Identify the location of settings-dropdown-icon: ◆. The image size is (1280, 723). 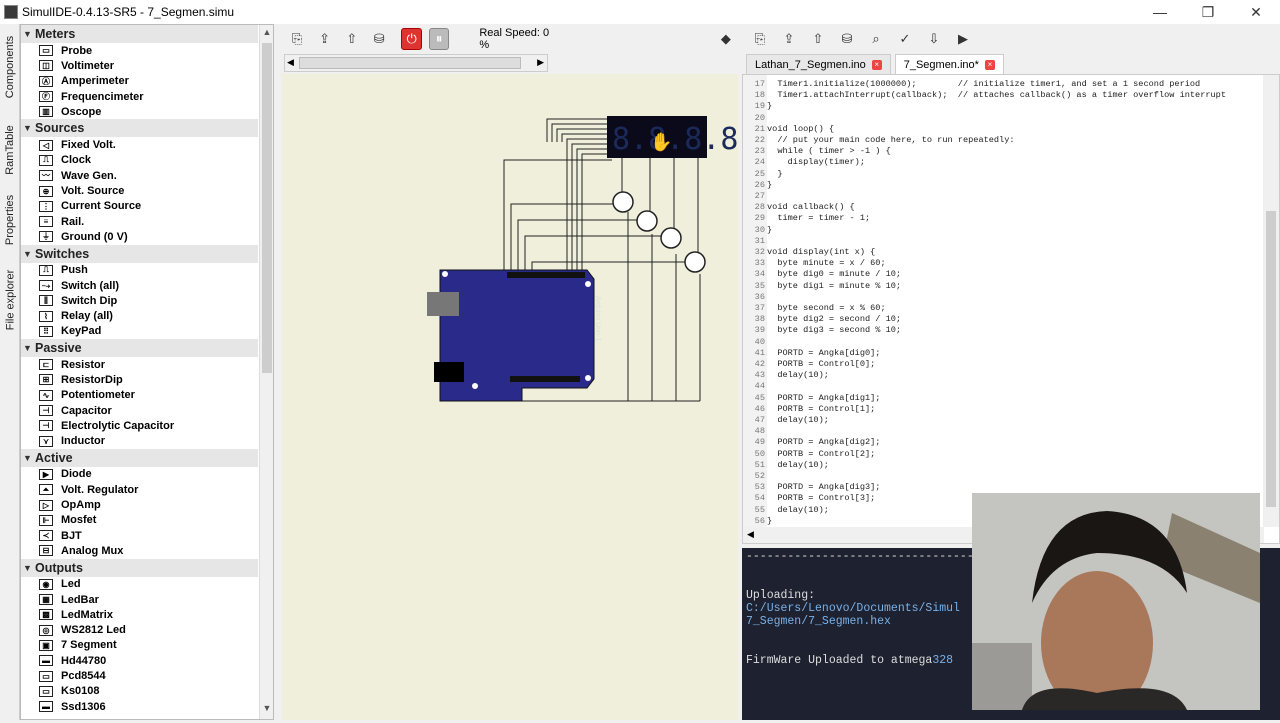
(726, 39).